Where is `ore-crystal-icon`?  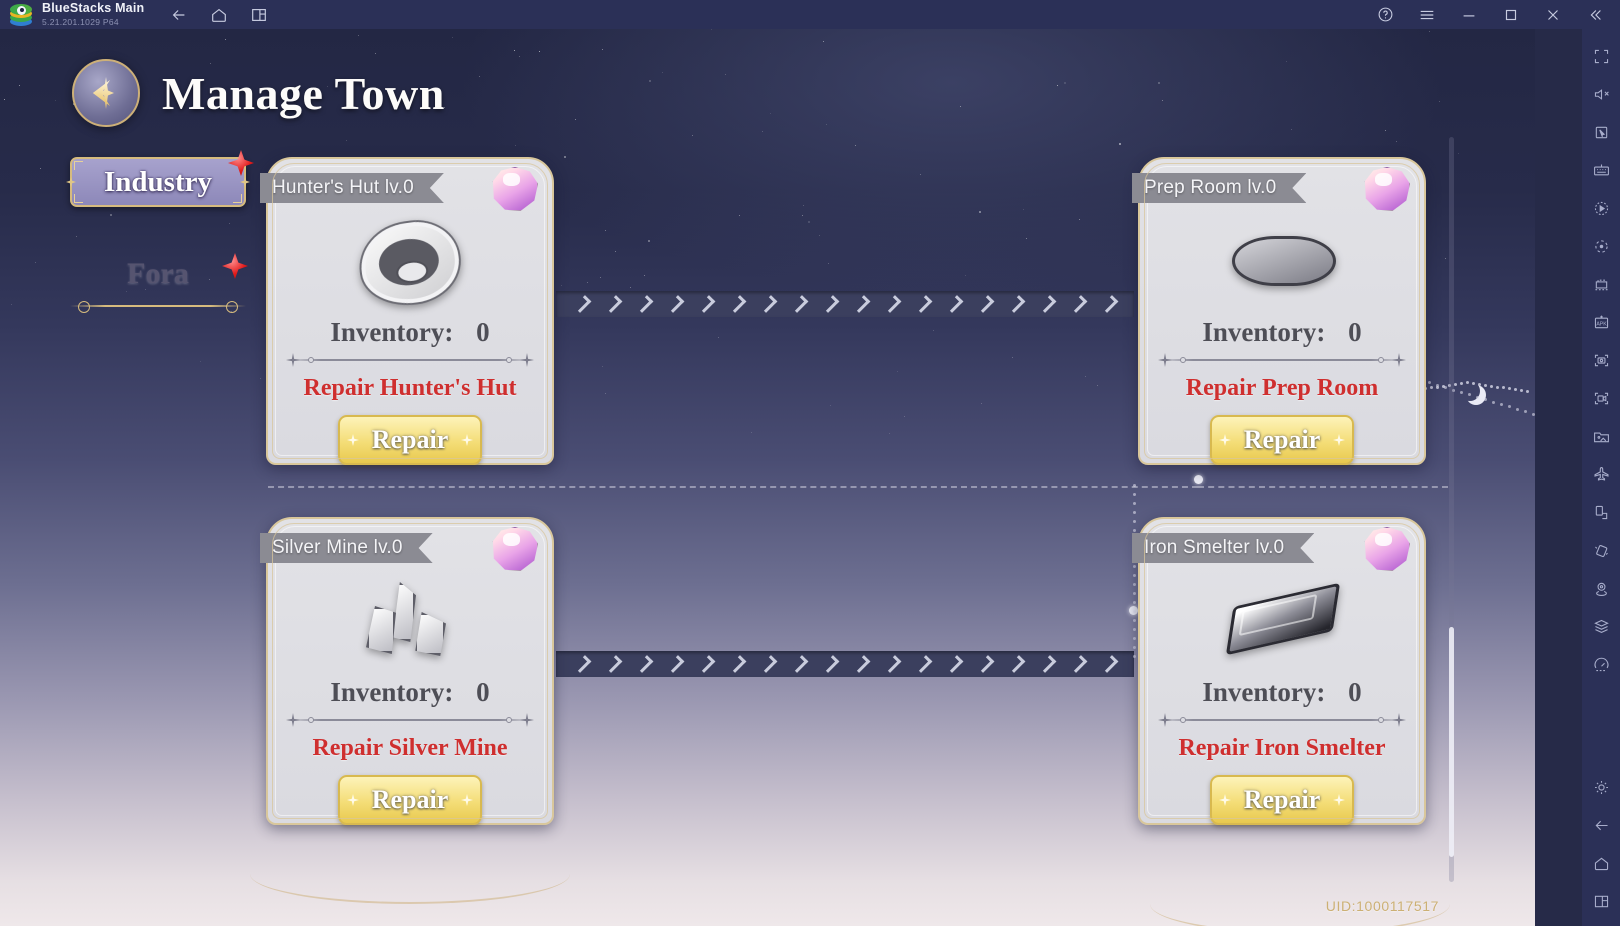
ore-crystal-icon is located at coordinates (410, 623).